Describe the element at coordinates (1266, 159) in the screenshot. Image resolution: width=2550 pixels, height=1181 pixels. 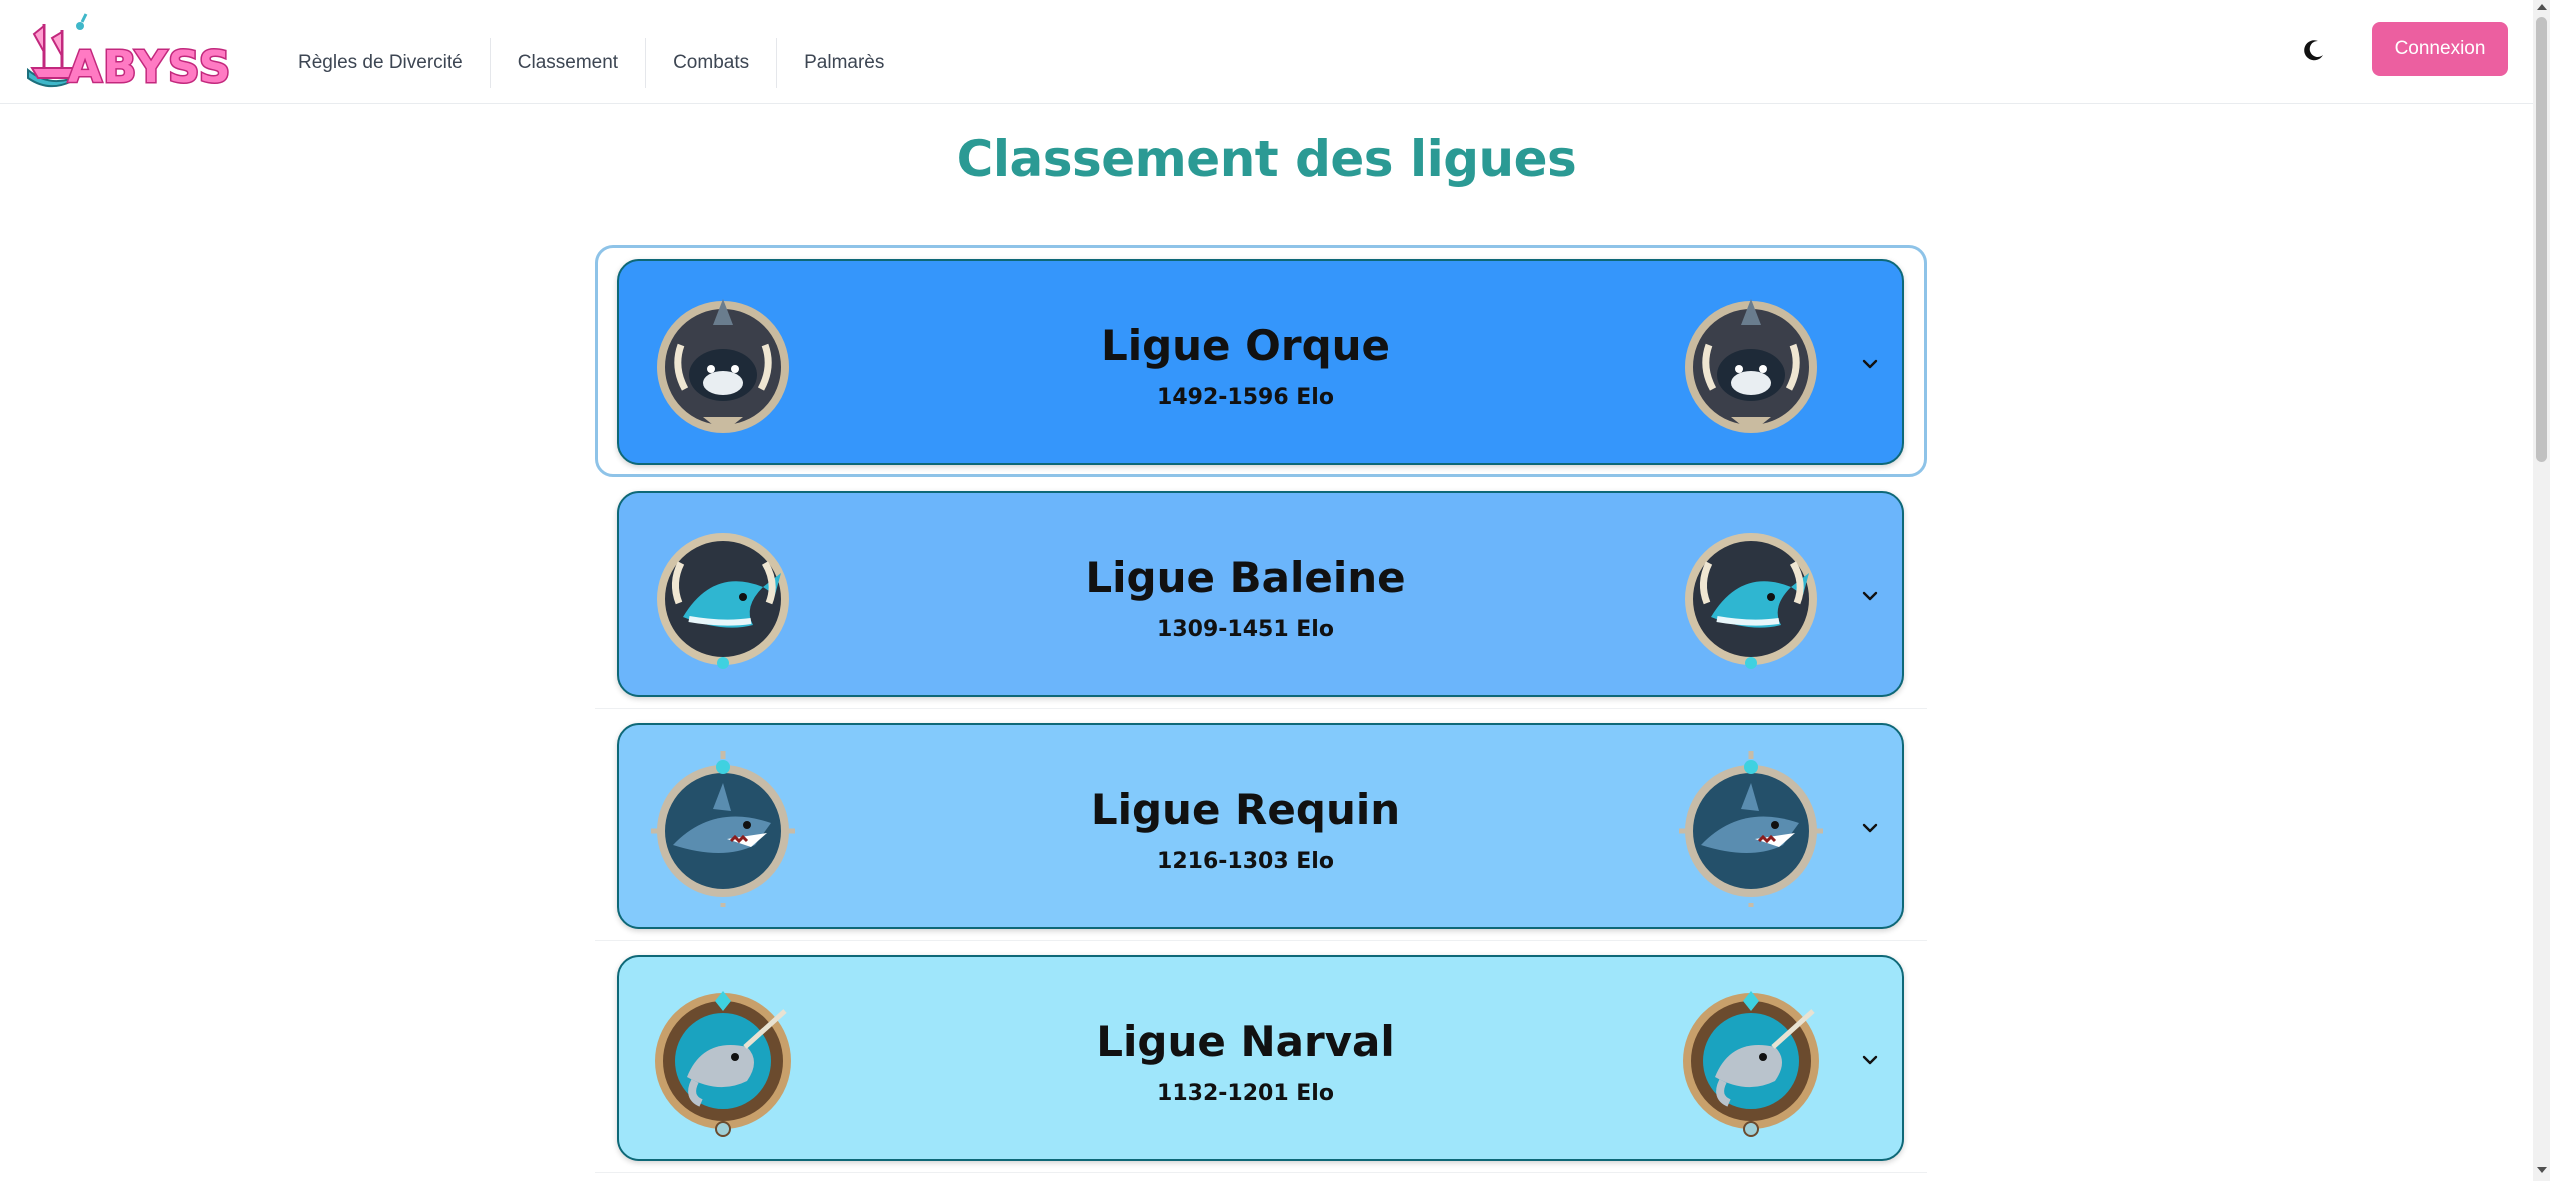
I see `page-title: Classement des ligues` at that location.